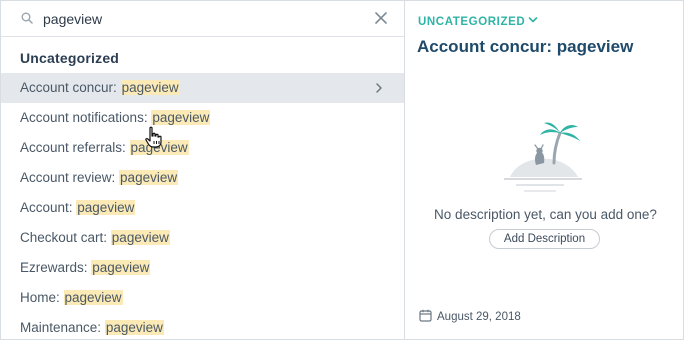 This screenshot has width=684, height=340. Describe the element at coordinates (425, 315) in the screenshot. I see `calendar-icon` at that location.